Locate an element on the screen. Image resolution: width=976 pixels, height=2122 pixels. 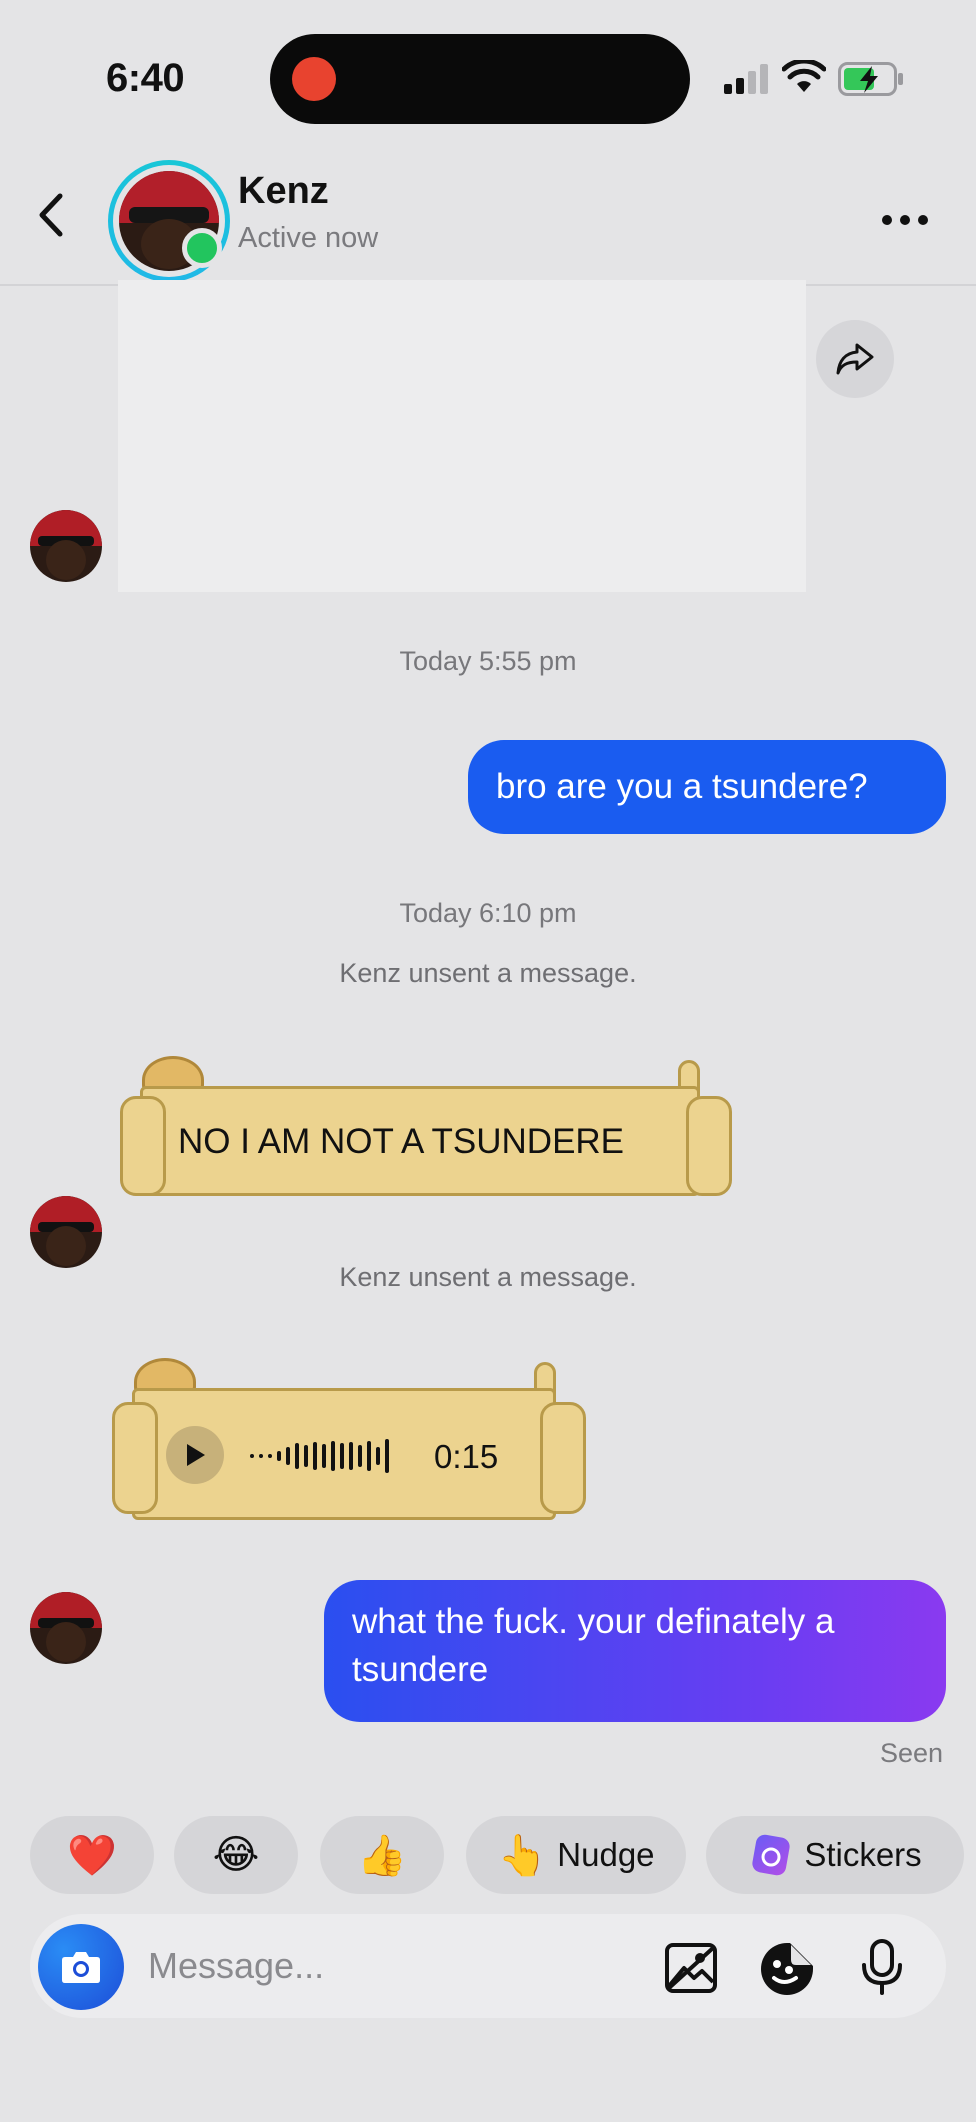
heart-icon: ❤️ is located at coordinates (92, 1855).